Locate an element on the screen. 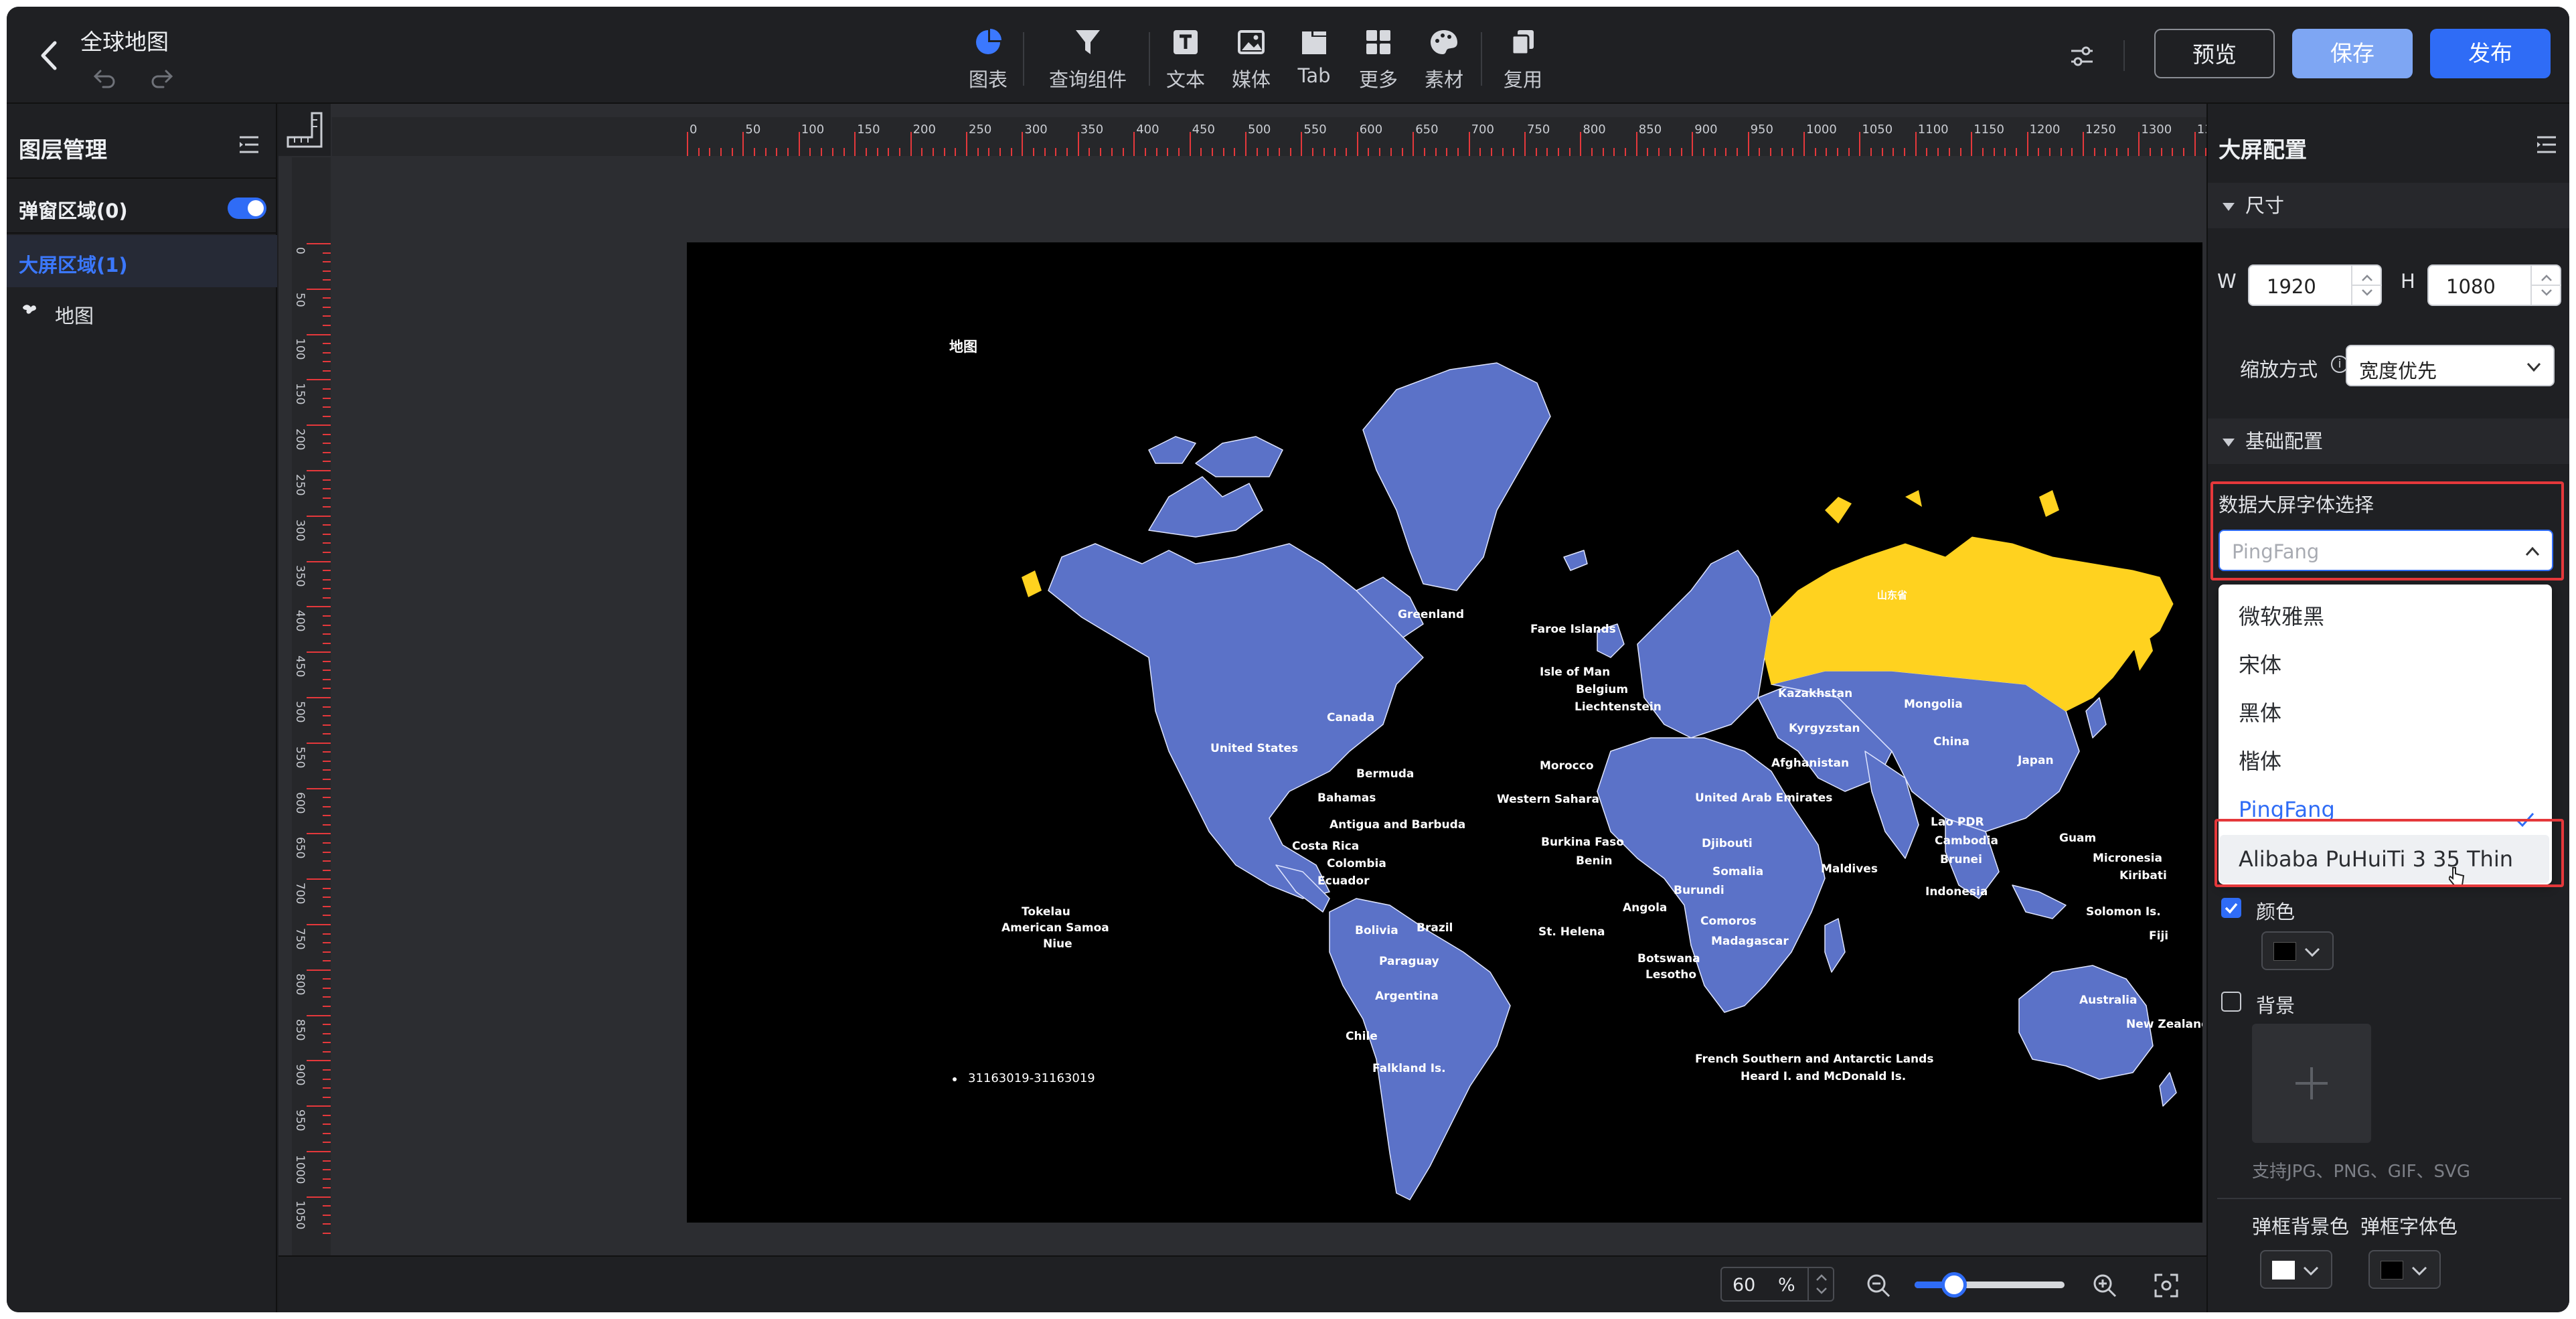 Image resolution: width=2576 pixels, height=1319 pixels. width-input: 1920 is located at coordinates (2315, 285).